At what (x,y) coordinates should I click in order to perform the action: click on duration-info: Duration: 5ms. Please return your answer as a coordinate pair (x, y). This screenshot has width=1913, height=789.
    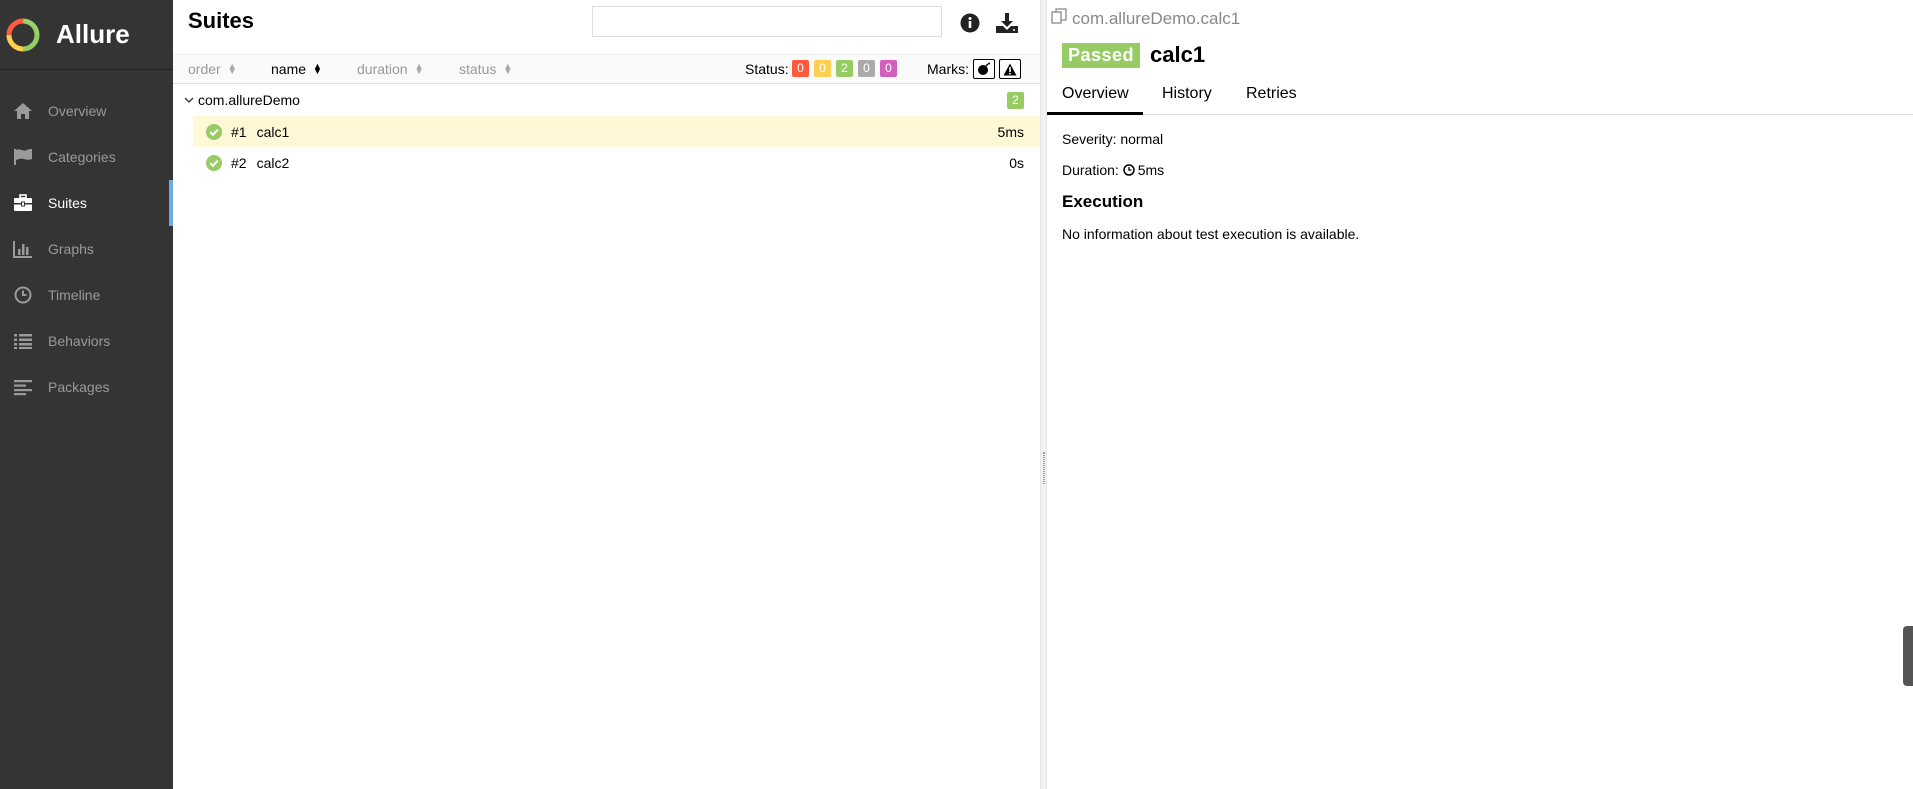
    Looking at the image, I should click on (1113, 170).